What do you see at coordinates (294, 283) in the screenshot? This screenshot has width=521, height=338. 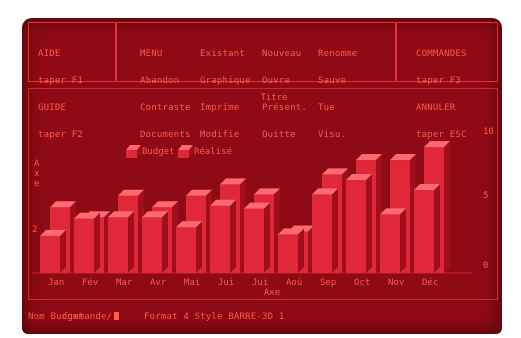 I see `x-tick-label: Aoû` at bounding box center [294, 283].